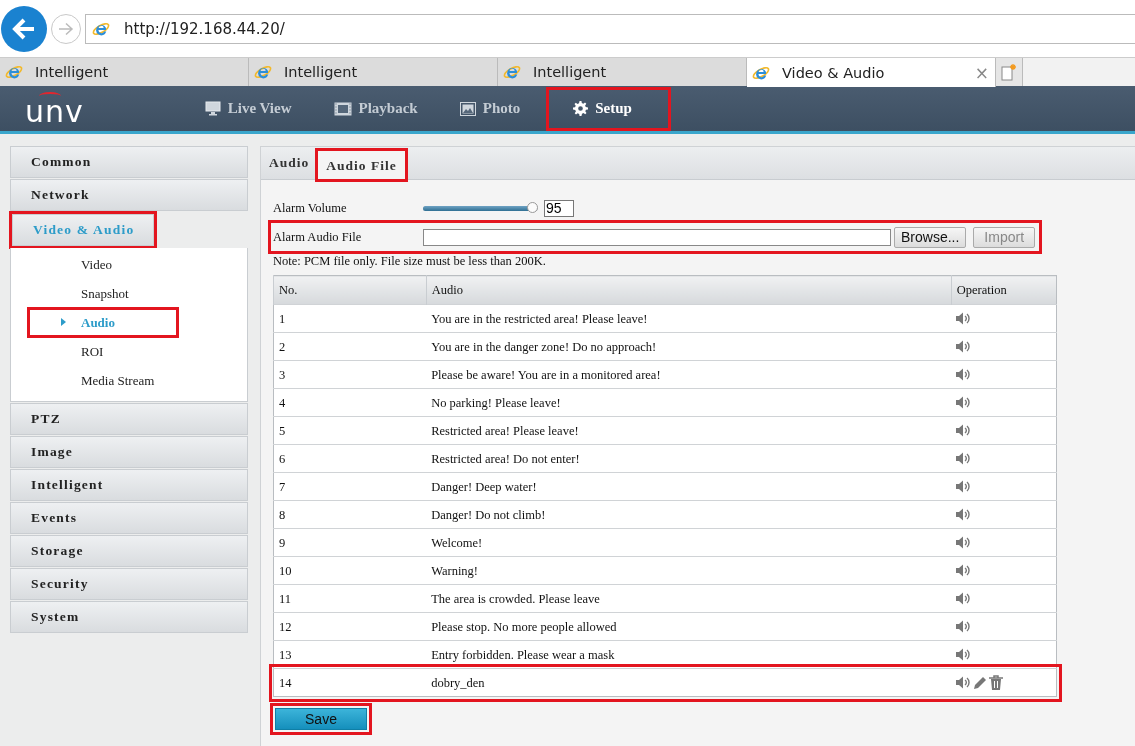 This screenshot has height=746, width=1135. I want to click on sidebar-item: System, so click(129, 617).